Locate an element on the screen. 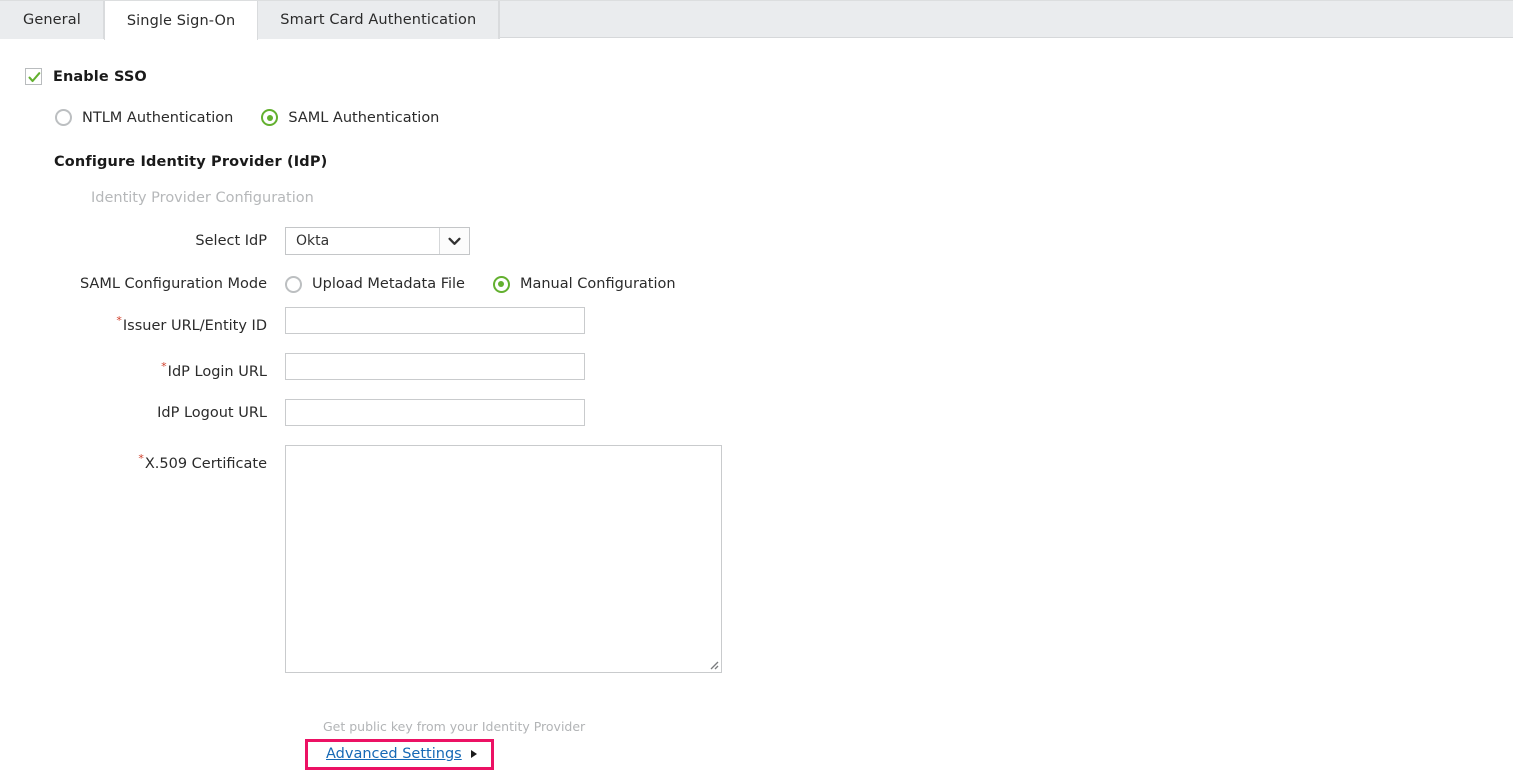  idp-logout-url-control is located at coordinates (435, 412).